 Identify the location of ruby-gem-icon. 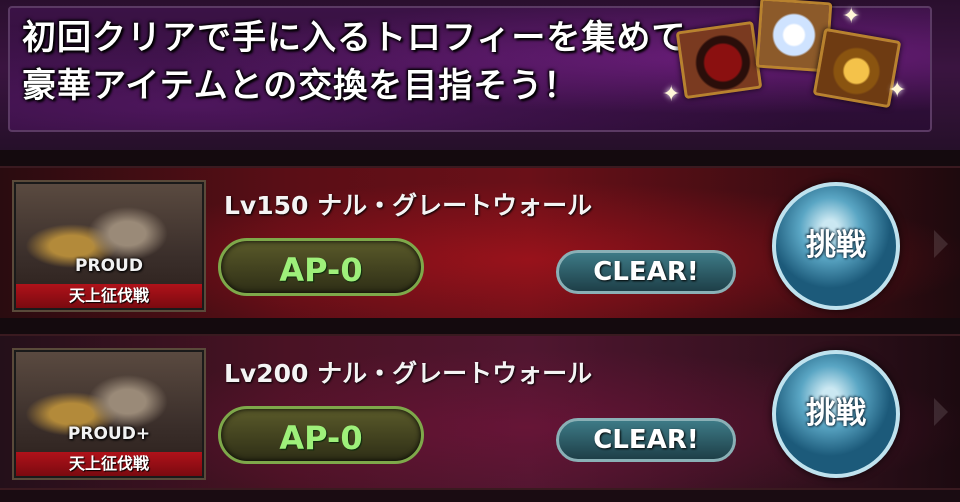
(719, 60).